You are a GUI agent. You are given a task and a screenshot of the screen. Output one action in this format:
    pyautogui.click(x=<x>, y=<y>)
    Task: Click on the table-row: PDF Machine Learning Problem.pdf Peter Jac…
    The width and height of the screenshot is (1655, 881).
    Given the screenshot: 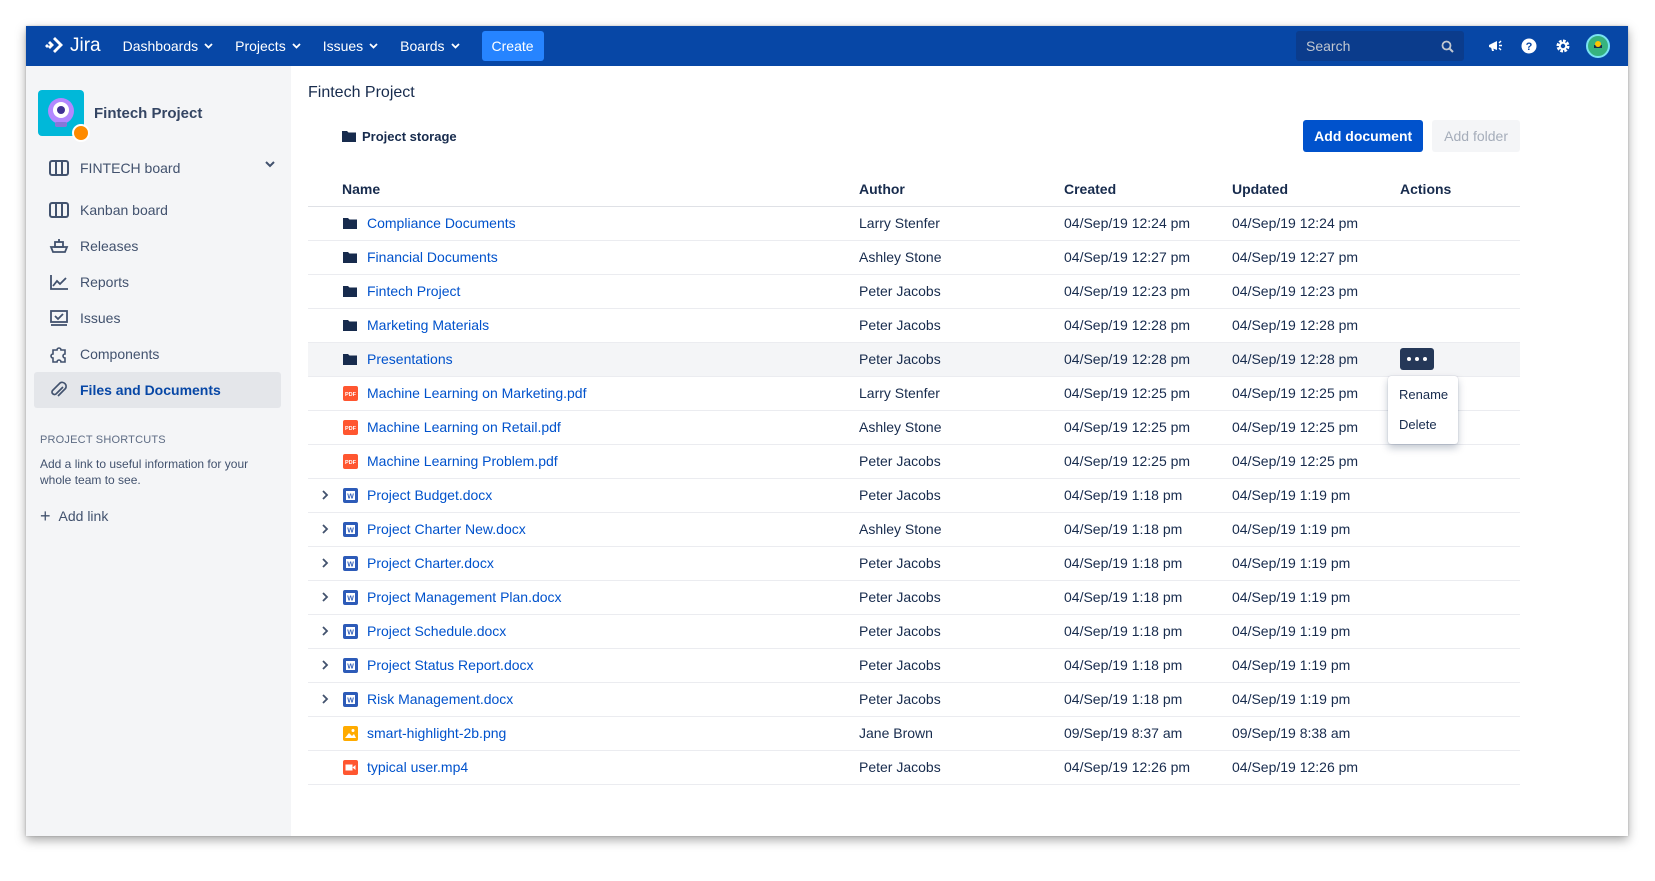 What is the action you would take?
    pyautogui.click(x=914, y=461)
    